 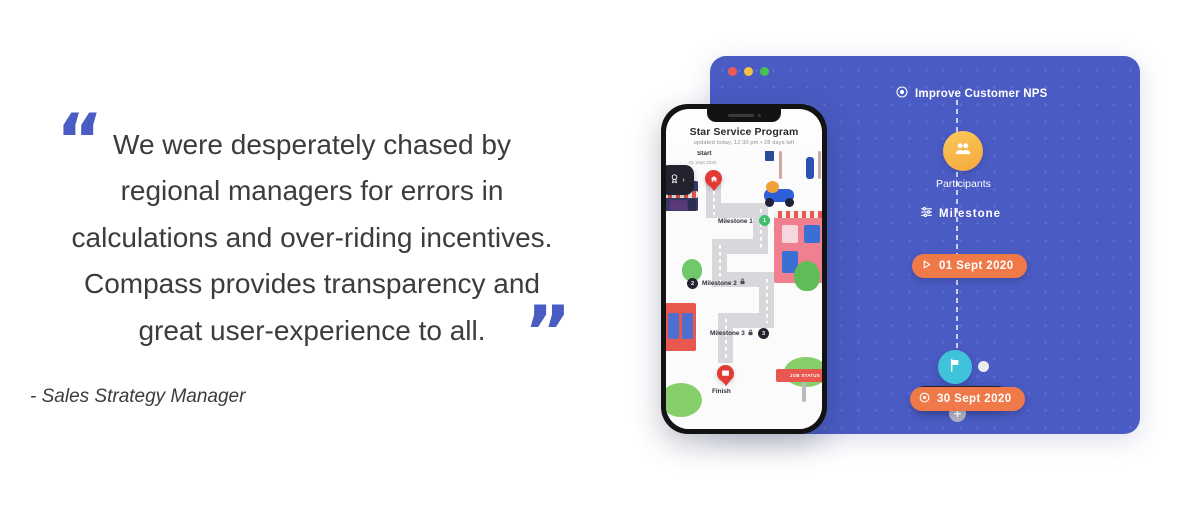 I want to click on billboard-post, so click(x=804, y=392).